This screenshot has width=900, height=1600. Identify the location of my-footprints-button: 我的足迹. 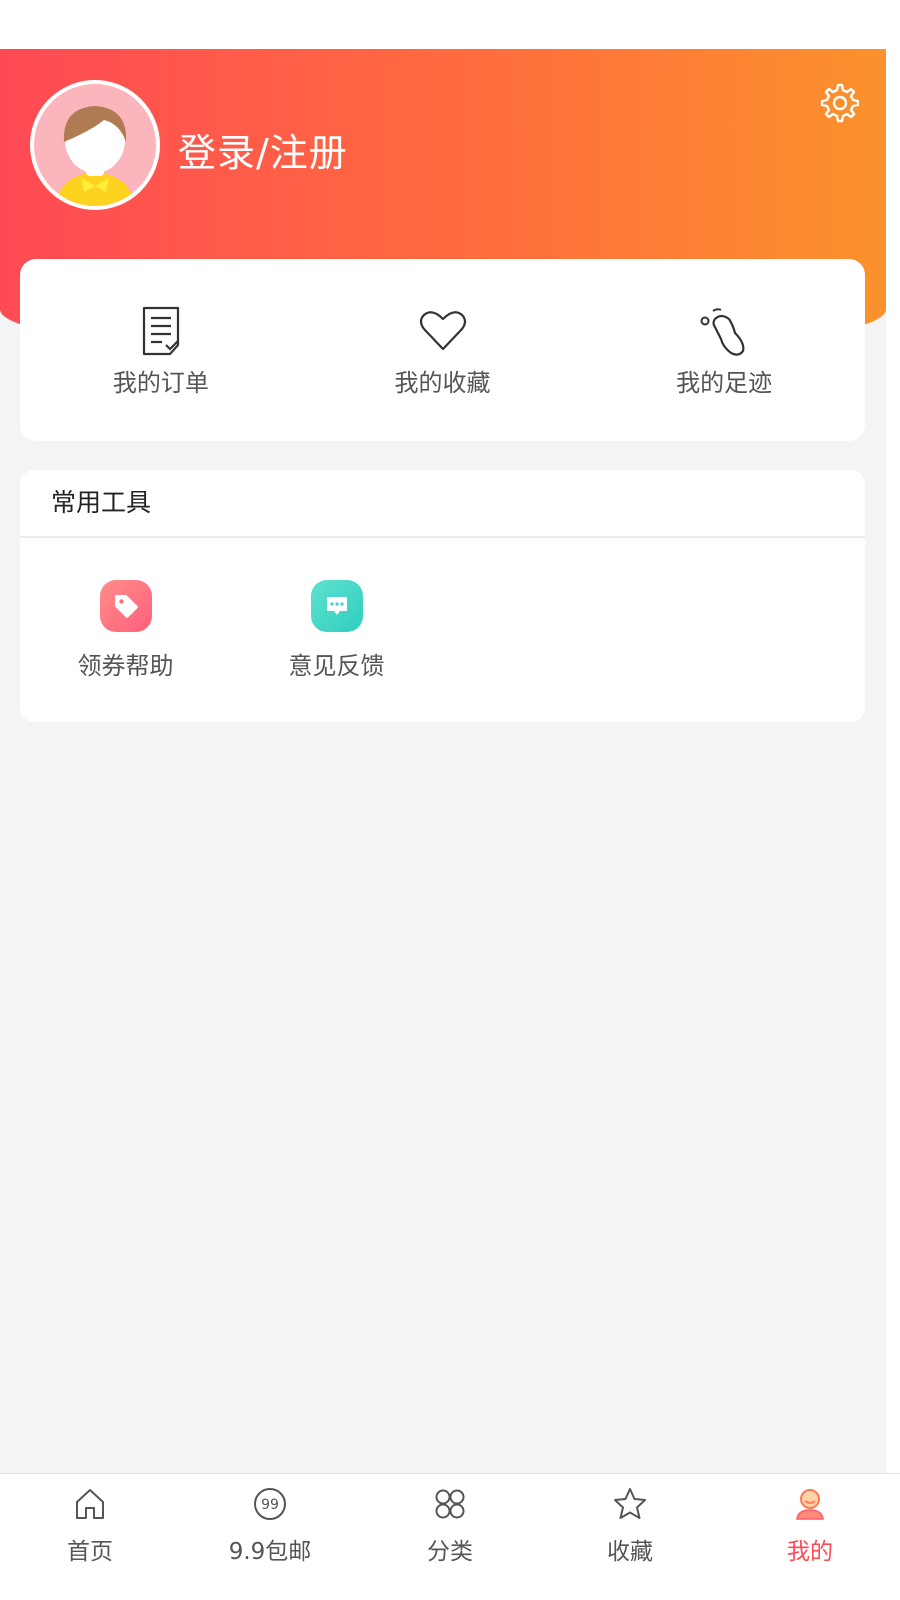
(724, 350).